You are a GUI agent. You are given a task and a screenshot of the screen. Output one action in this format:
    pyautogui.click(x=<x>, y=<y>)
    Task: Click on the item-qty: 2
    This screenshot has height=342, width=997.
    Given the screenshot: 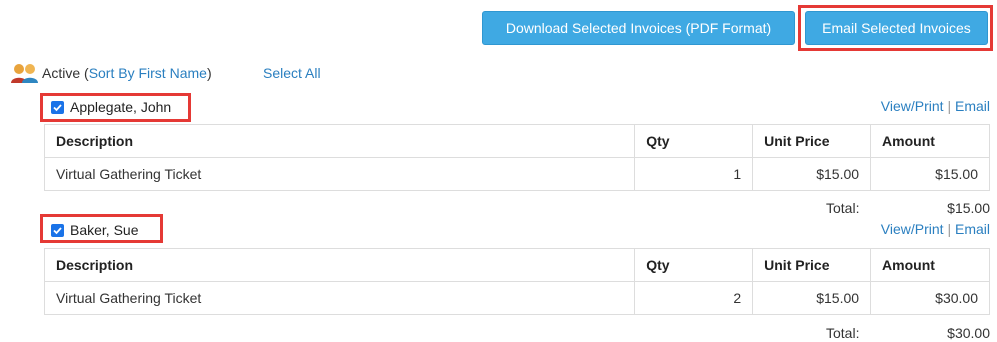 What is the action you would take?
    pyautogui.click(x=694, y=298)
    